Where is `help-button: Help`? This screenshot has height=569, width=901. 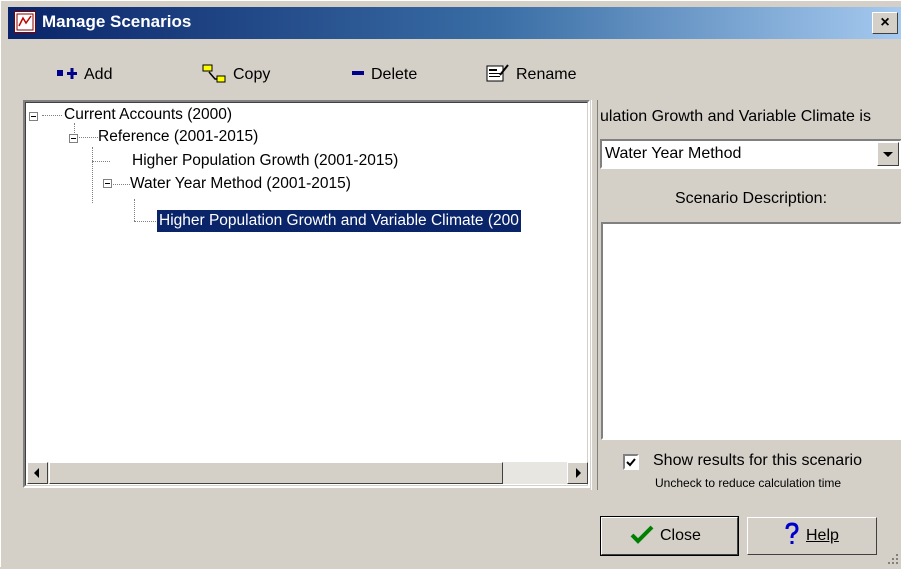
help-button: Help is located at coordinates (812, 536).